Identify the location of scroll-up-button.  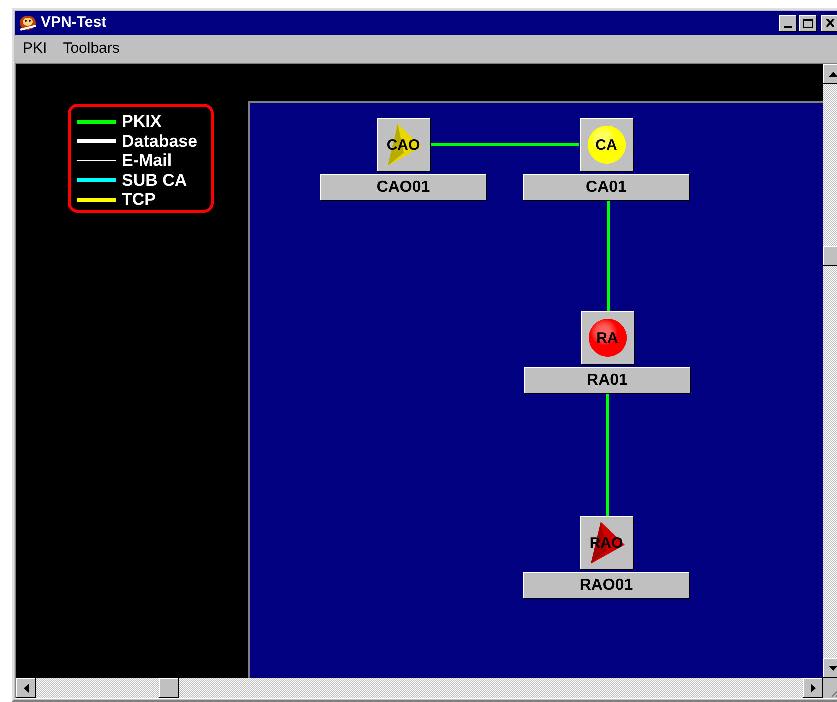
(830, 74).